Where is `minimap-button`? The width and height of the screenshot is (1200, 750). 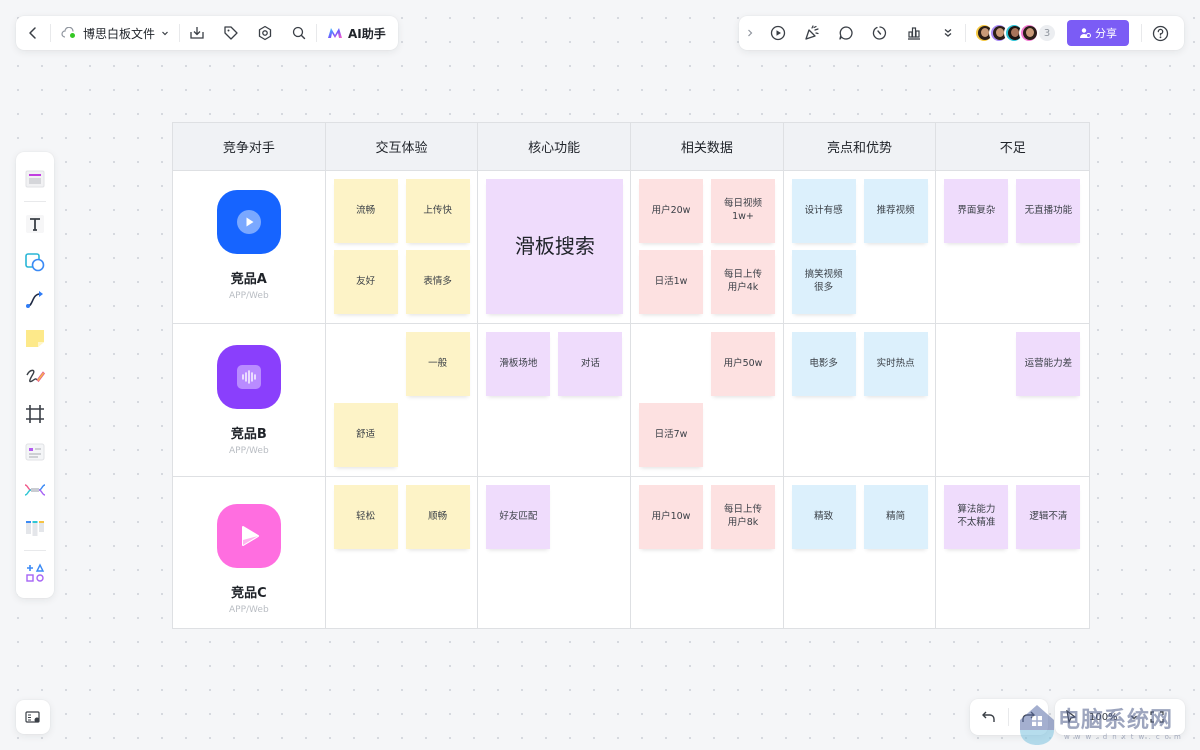 minimap-button is located at coordinates (33, 717).